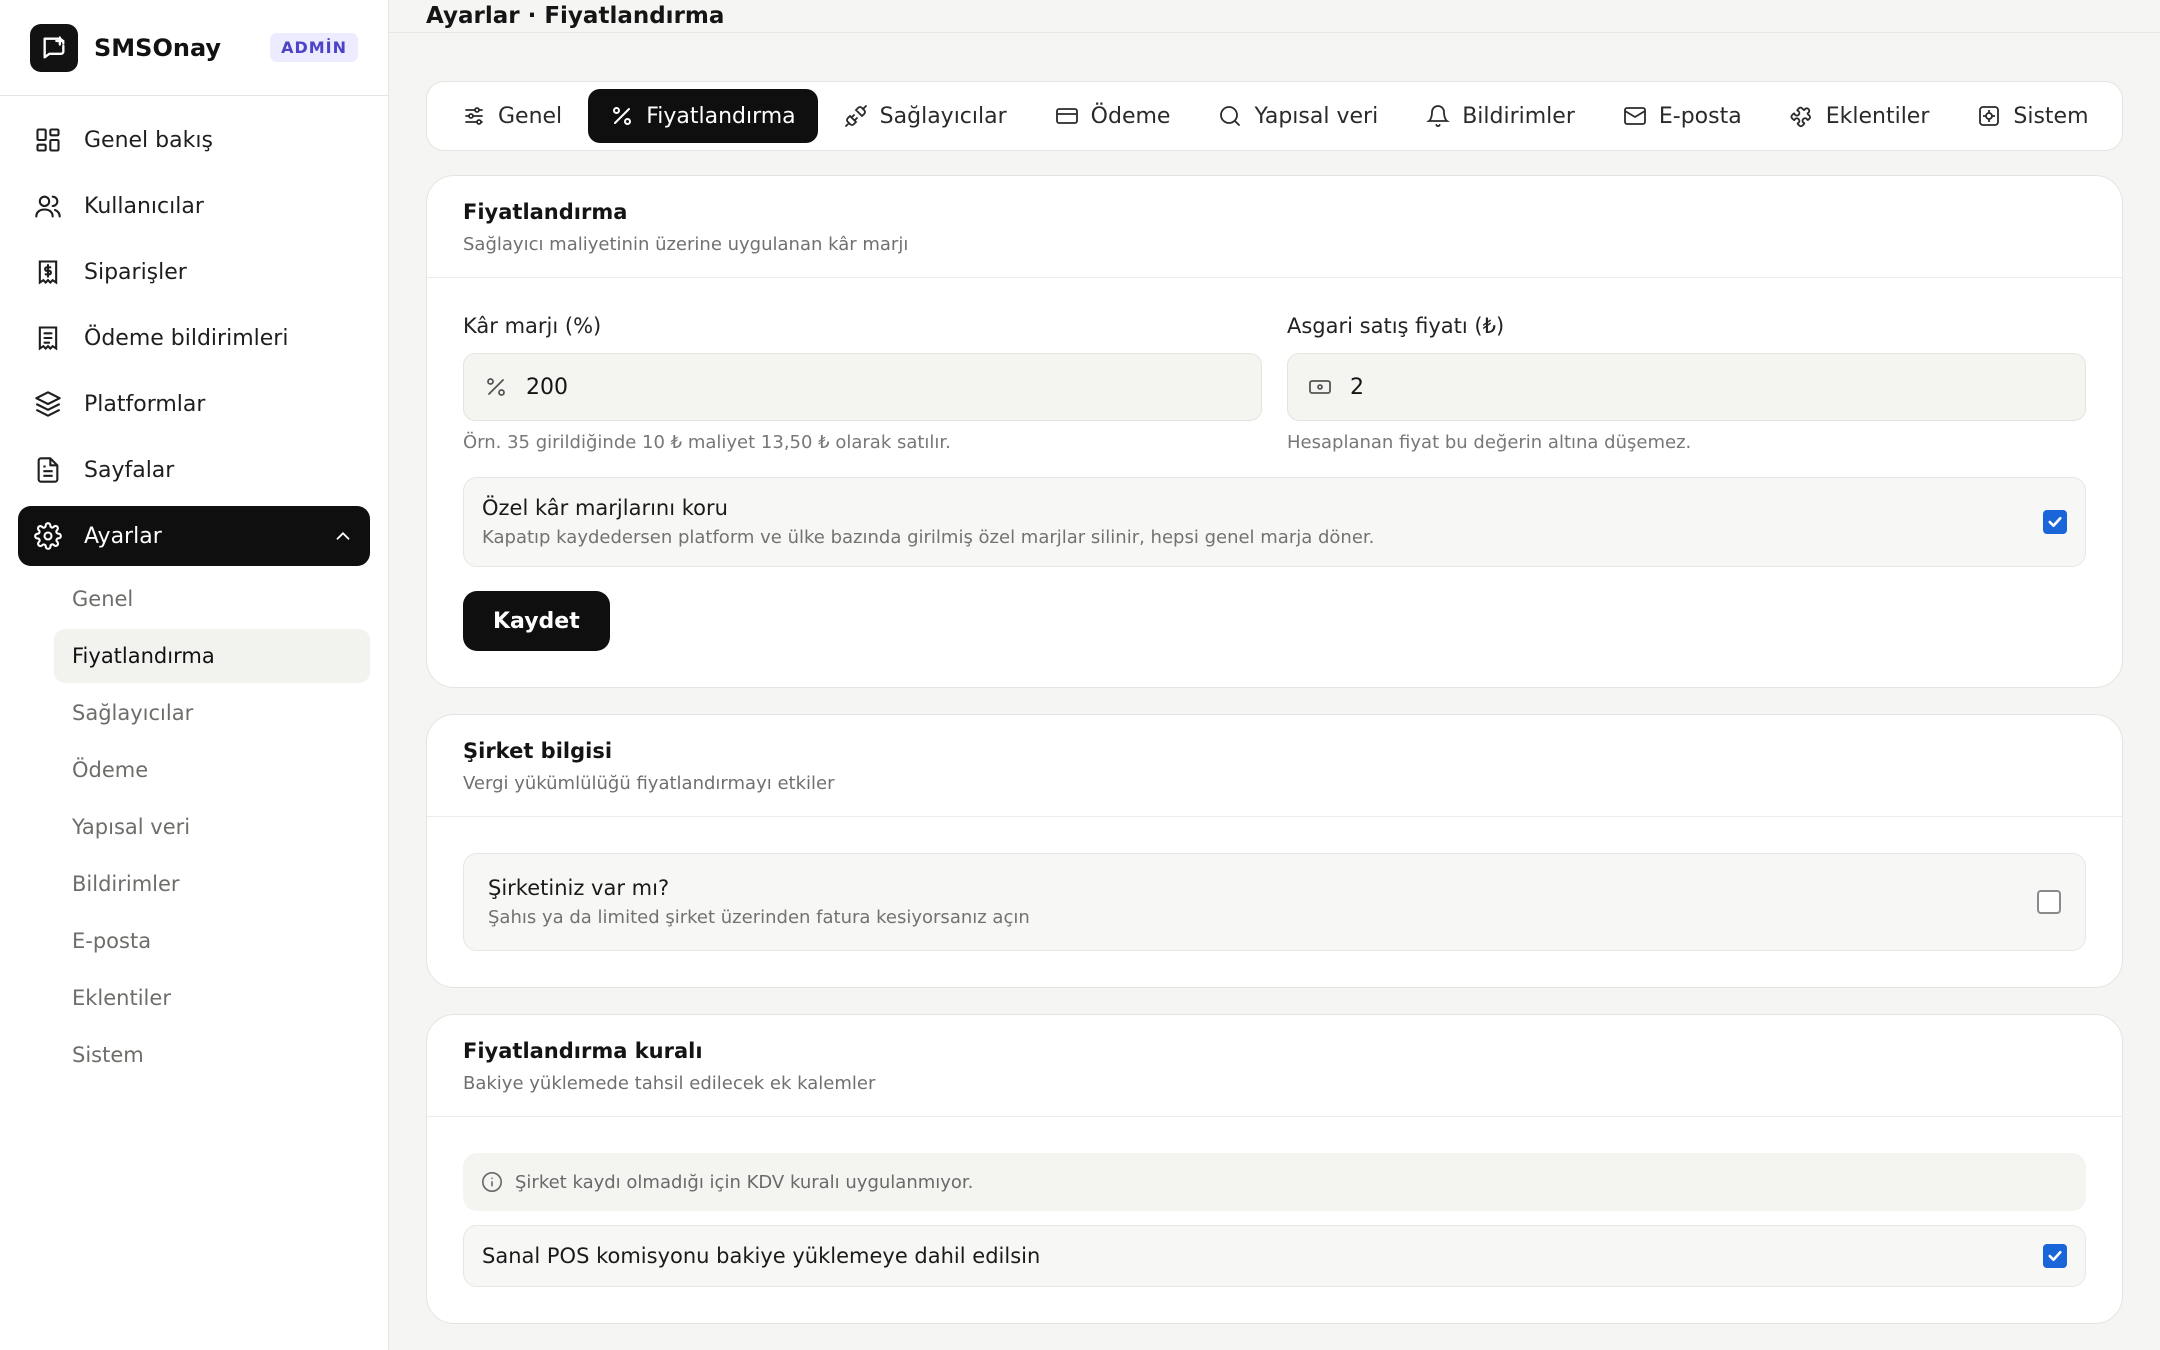  What do you see at coordinates (194, 338) in the screenshot?
I see `sidebar-item-payment-notifications: Ödeme bildirimleri` at bounding box center [194, 338].